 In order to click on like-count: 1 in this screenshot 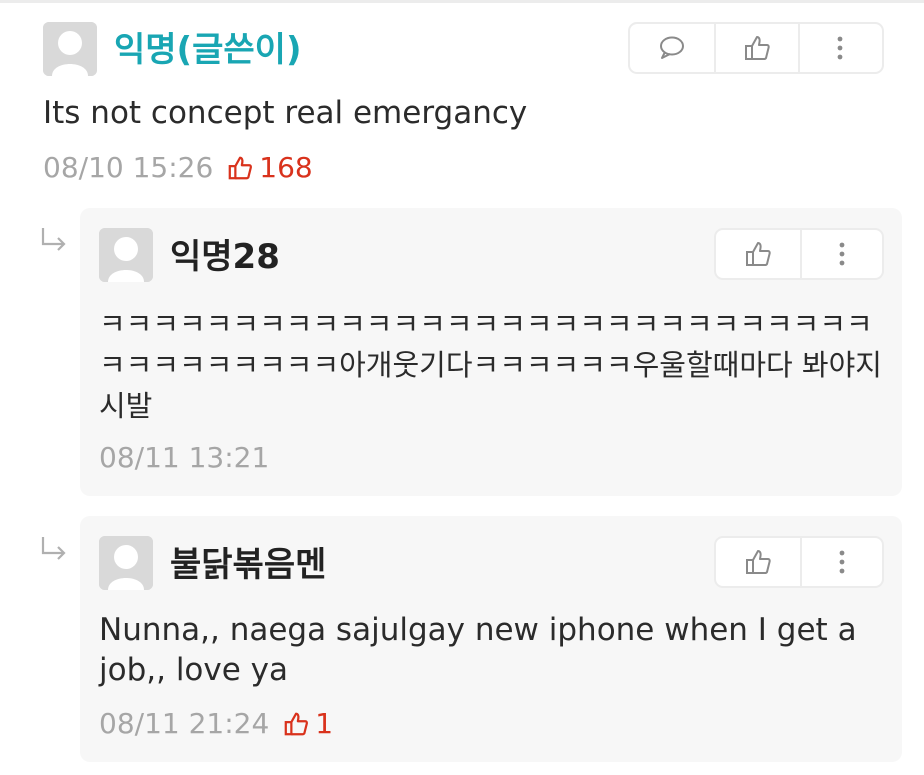, I will do `click(308, 724)`.